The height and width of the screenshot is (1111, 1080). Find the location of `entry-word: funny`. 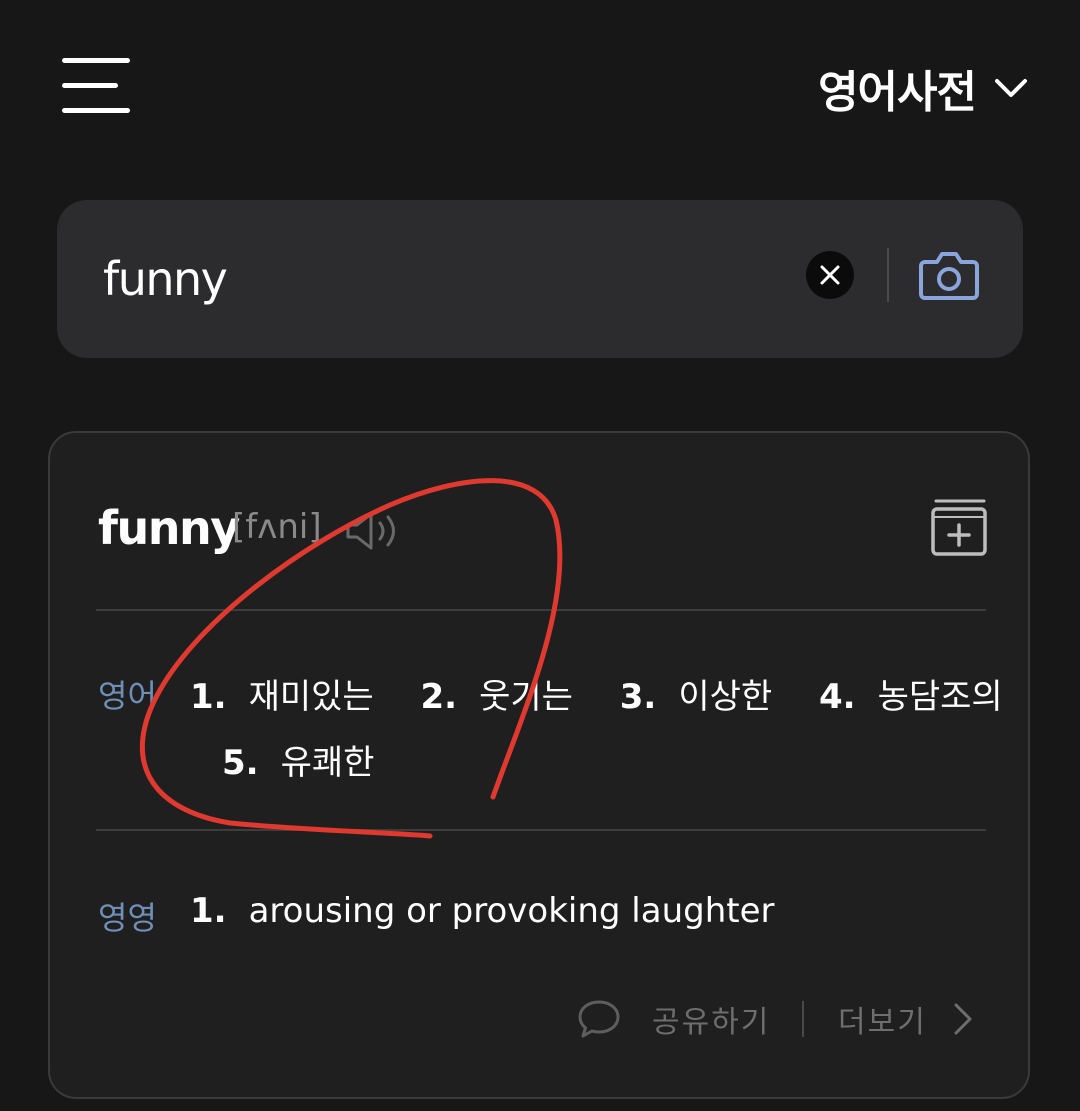

entry-word: funny is located at coordinates (169, 528).